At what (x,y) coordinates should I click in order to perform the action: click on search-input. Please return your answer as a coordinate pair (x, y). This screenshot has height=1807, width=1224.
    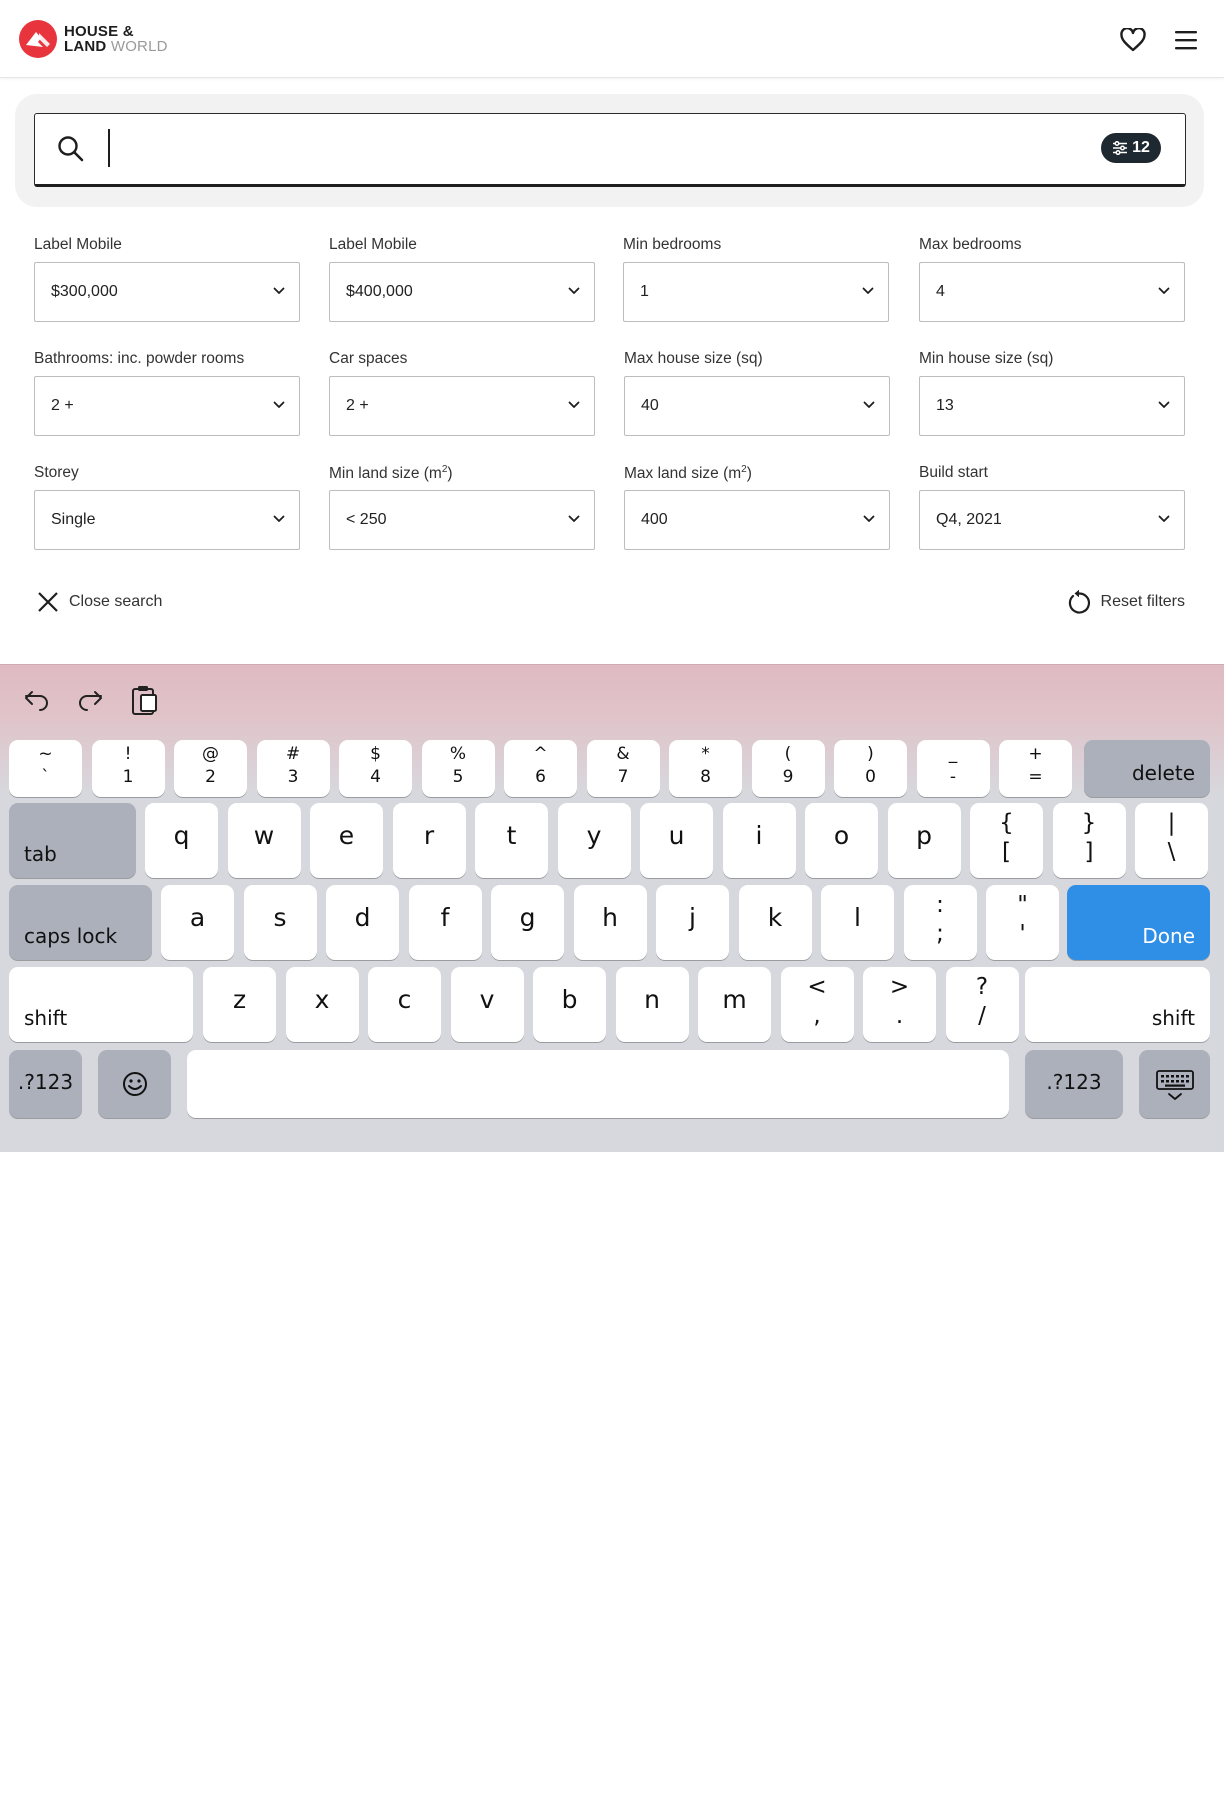
    Looking at the image, I should click on (570, 149).